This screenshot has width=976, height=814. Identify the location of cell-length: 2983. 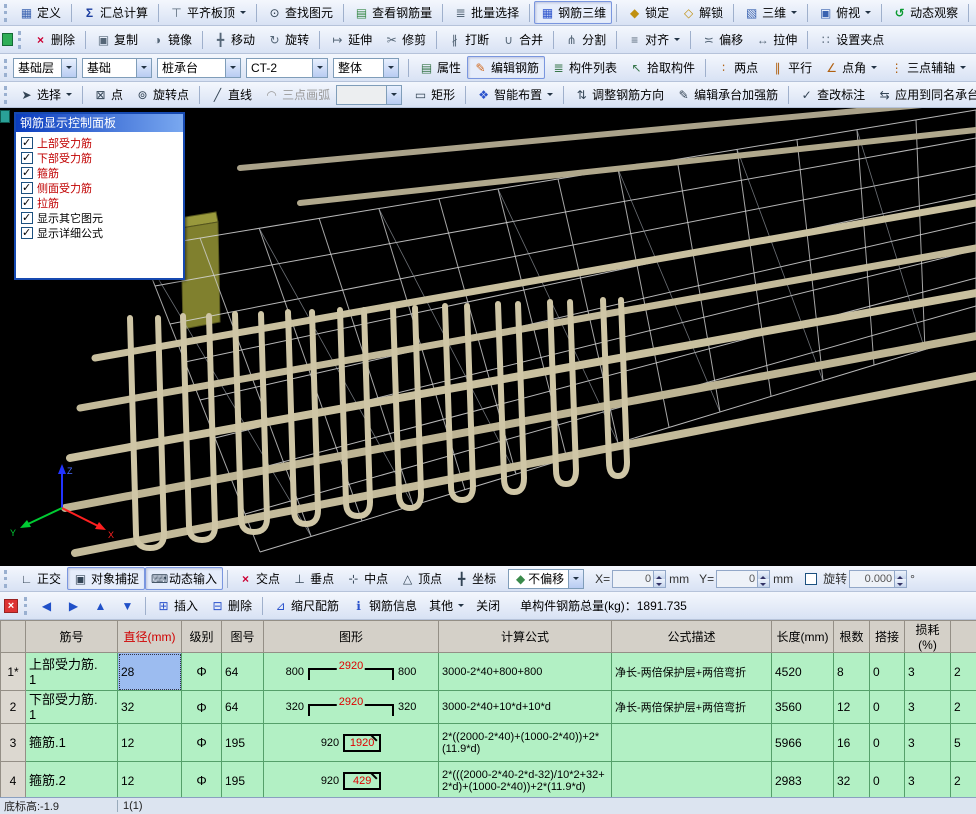
(802, 779).